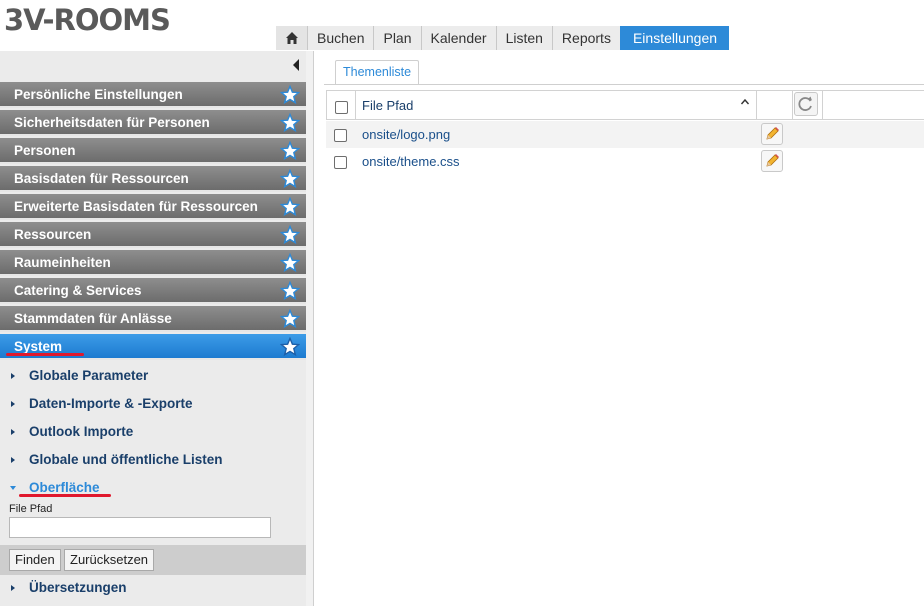  What do you see at coordinates (340, 38) in the screenshot?
I see `tab-buchen: Buchen` at bounding box center [340, 38].